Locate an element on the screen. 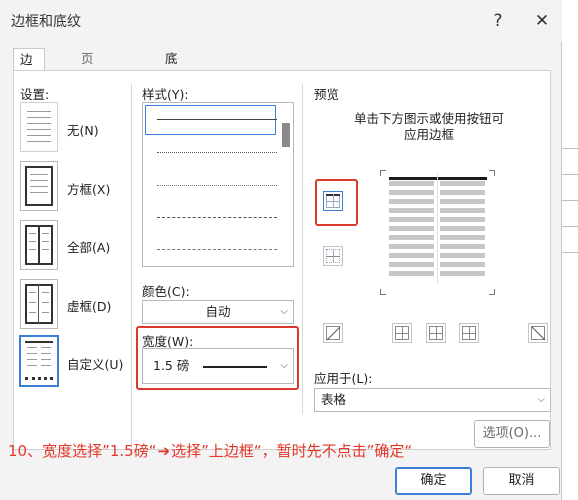  title-bar: 边框和底纹 ? ✕ is located at coordinates (281, 21).